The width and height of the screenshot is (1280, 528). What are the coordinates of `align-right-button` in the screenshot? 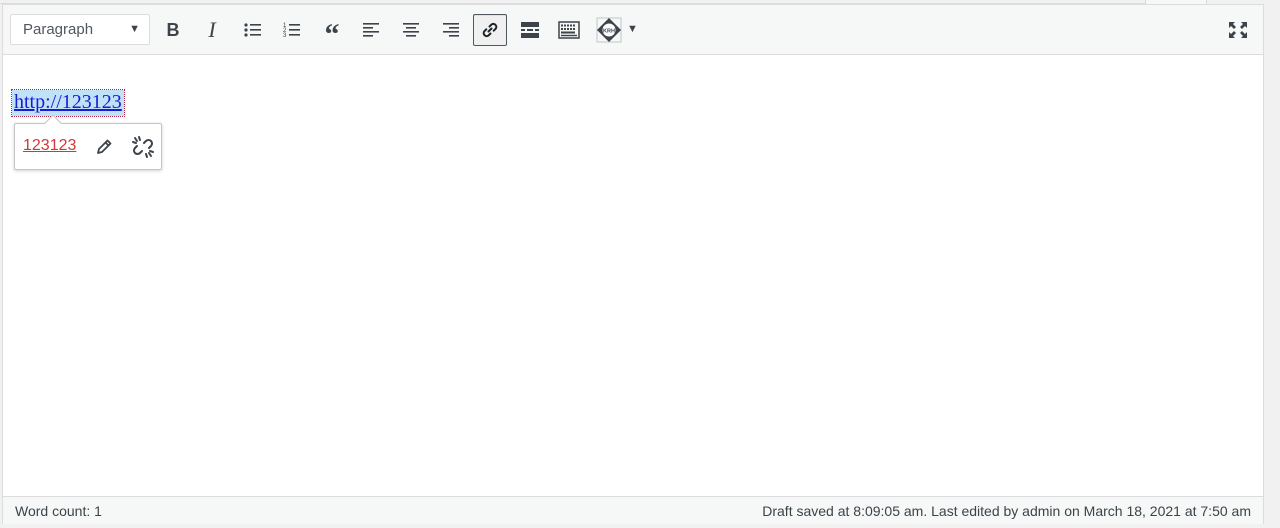 It's located at (451, 30).